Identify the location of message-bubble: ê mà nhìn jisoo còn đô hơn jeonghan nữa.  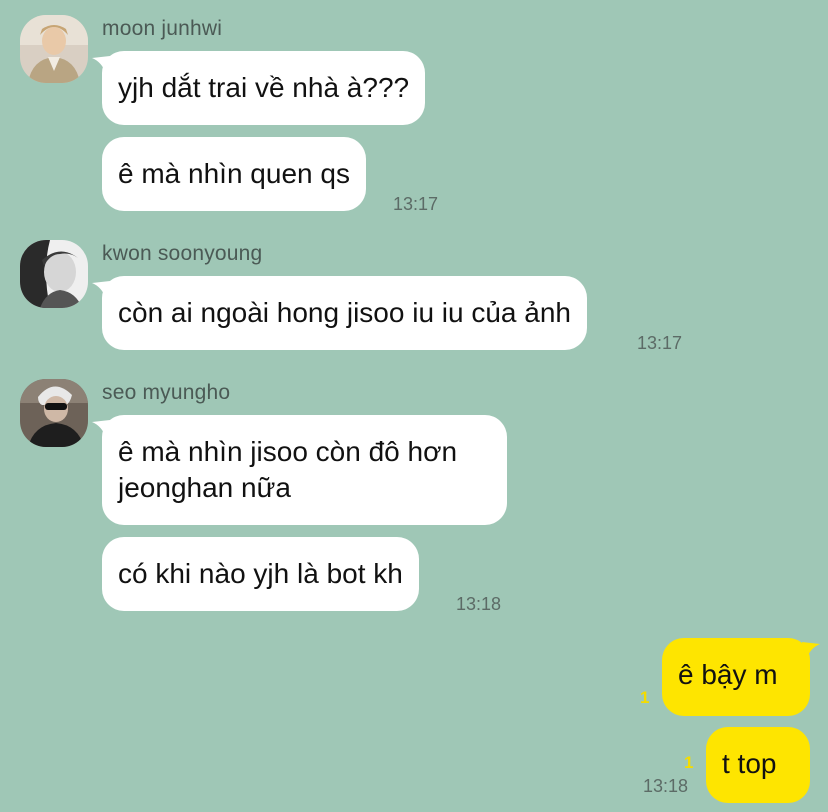
(304, 470).